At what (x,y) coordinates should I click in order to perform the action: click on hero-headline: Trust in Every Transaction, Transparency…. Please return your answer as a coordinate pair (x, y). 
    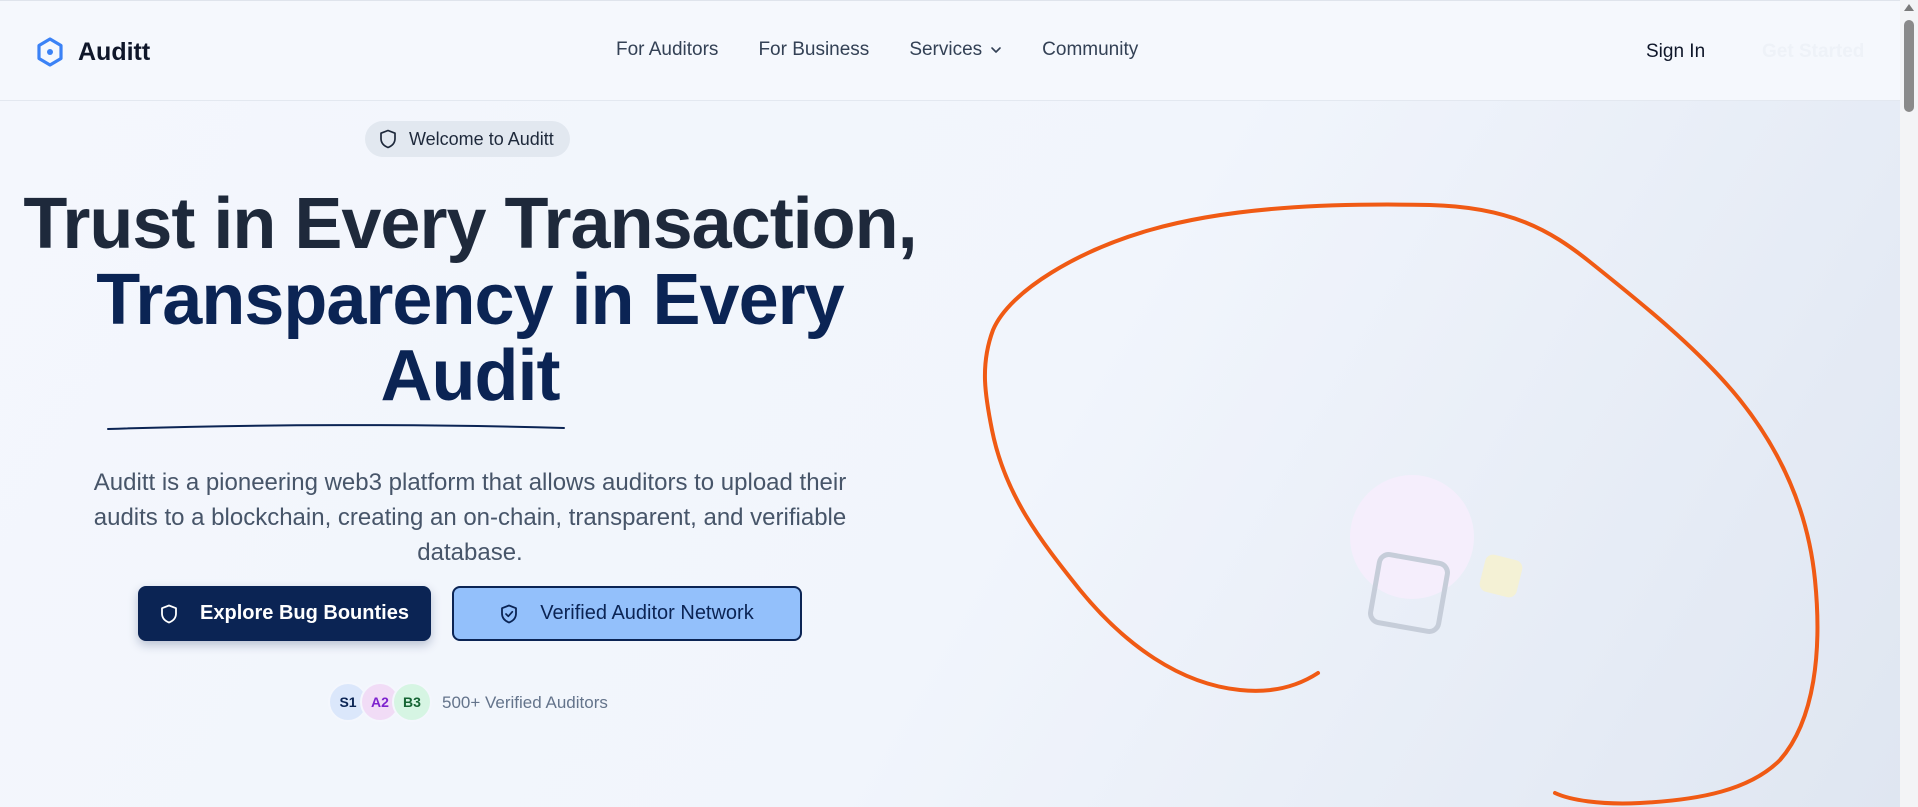
    Looking at the image, I should click on (470, 300).